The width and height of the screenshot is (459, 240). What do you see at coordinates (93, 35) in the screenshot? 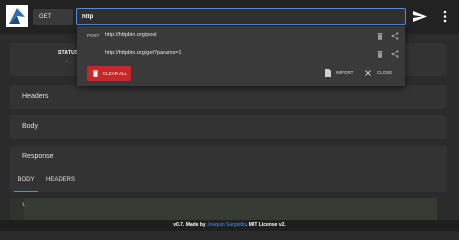
I see `history-method: POST` at bounding box center [93, 35].